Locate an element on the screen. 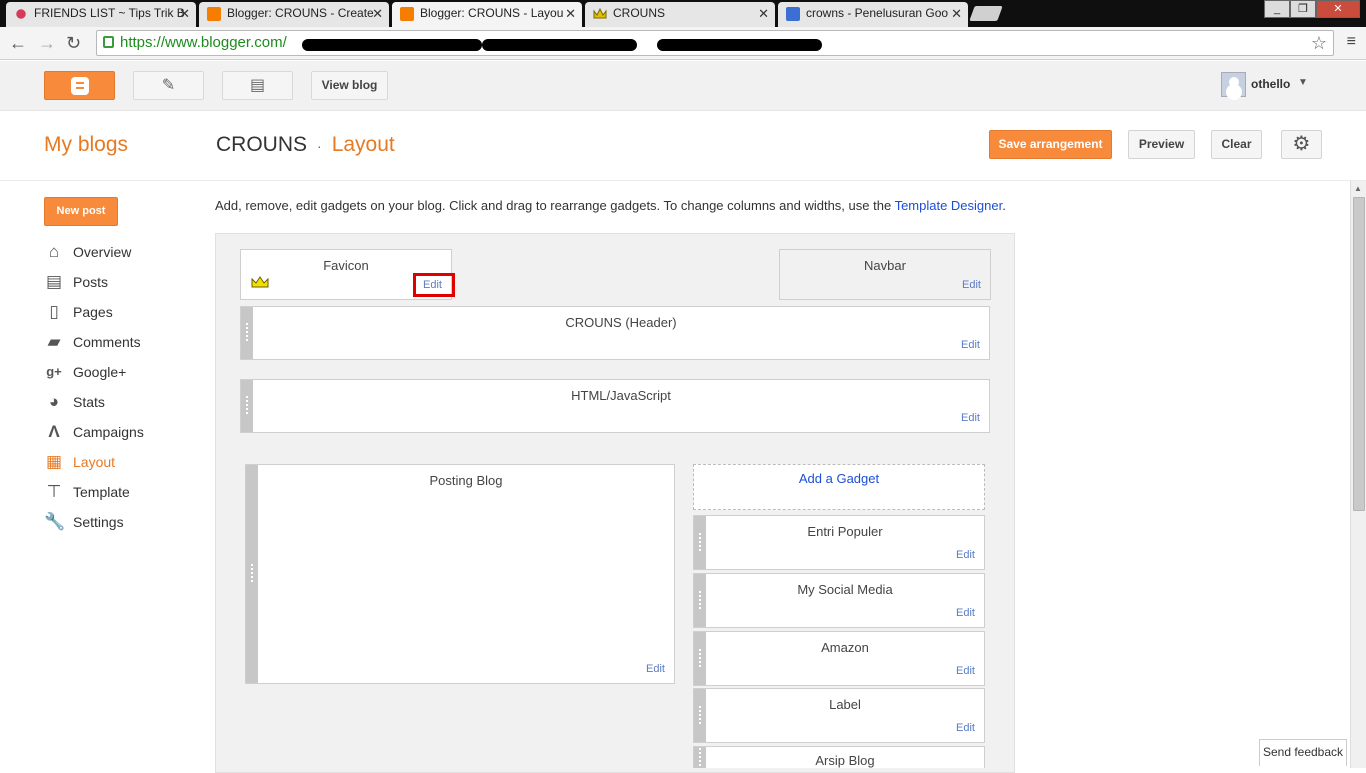  browser-tab: CROUNS ✕ is located at coordinates (680, 14).